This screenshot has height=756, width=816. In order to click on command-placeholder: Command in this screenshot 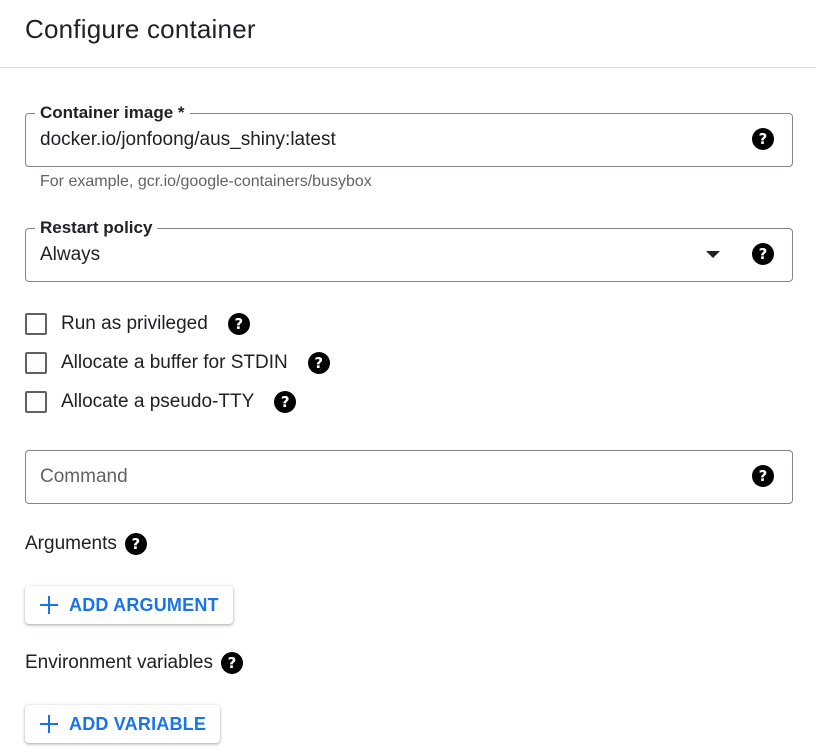, I will do `click(84, 477)`.